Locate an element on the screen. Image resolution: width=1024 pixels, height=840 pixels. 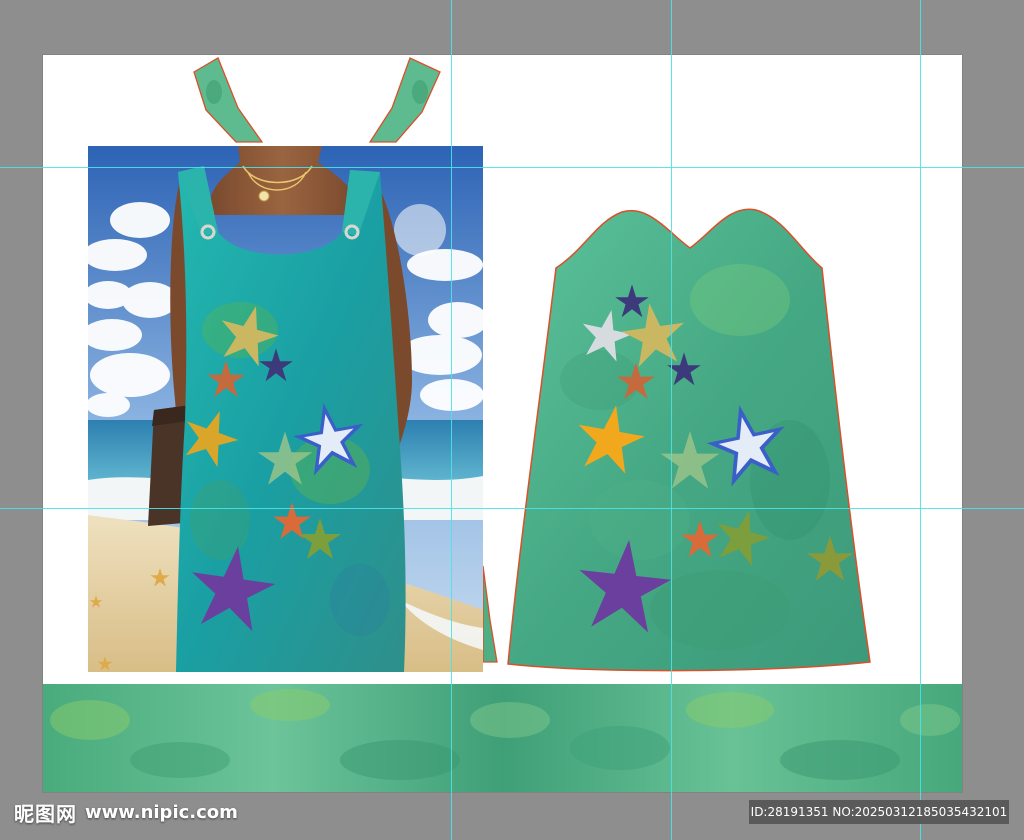
back-pattern-edge is located at coordinates (490, 614).